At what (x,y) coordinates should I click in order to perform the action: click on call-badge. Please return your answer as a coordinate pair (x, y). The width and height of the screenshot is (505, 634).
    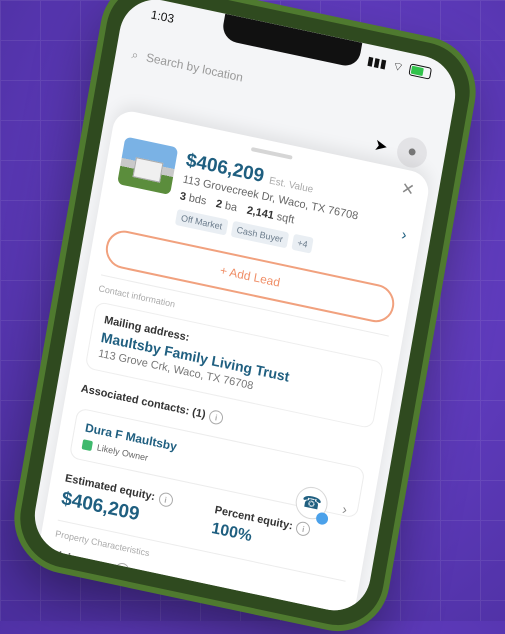
    Looking at the image, I should click on (322, 518).